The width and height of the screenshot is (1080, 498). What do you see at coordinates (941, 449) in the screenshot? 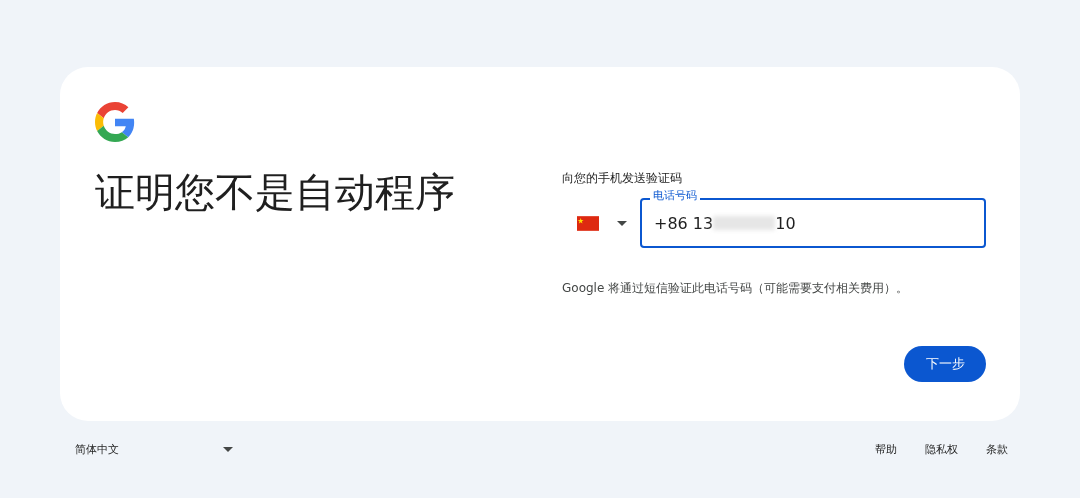
I see `footer-link: 隐私权` at bounding box center [941, 449].